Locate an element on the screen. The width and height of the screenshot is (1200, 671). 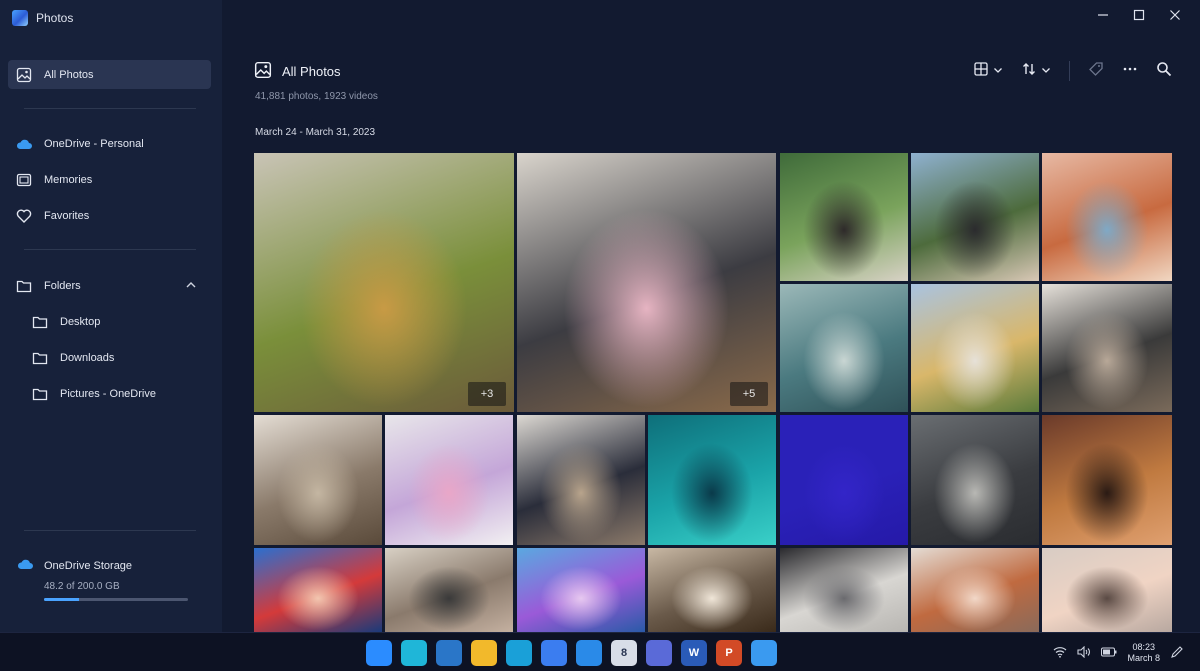
photo-gallery-icon is located at coordinates (263, 71).